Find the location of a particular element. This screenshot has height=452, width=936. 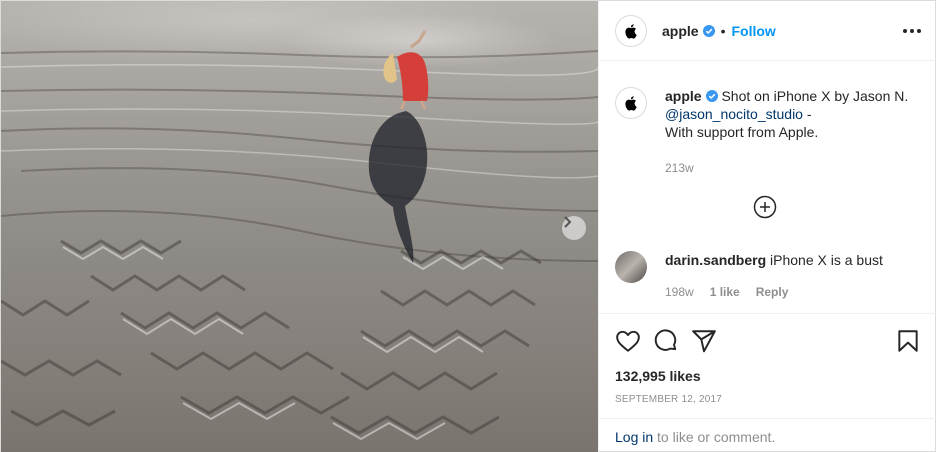

reply-button: Reply is located at coordinates (772, 292).